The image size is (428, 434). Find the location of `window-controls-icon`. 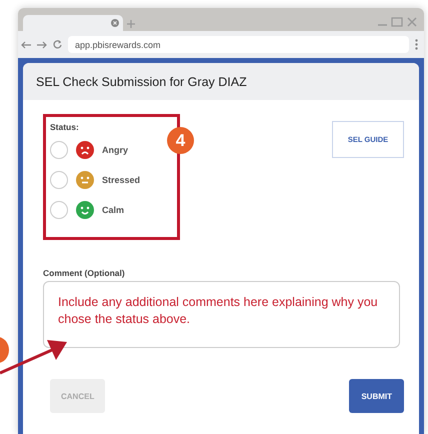

window-controls-icon is located at coordinates (398, 22).